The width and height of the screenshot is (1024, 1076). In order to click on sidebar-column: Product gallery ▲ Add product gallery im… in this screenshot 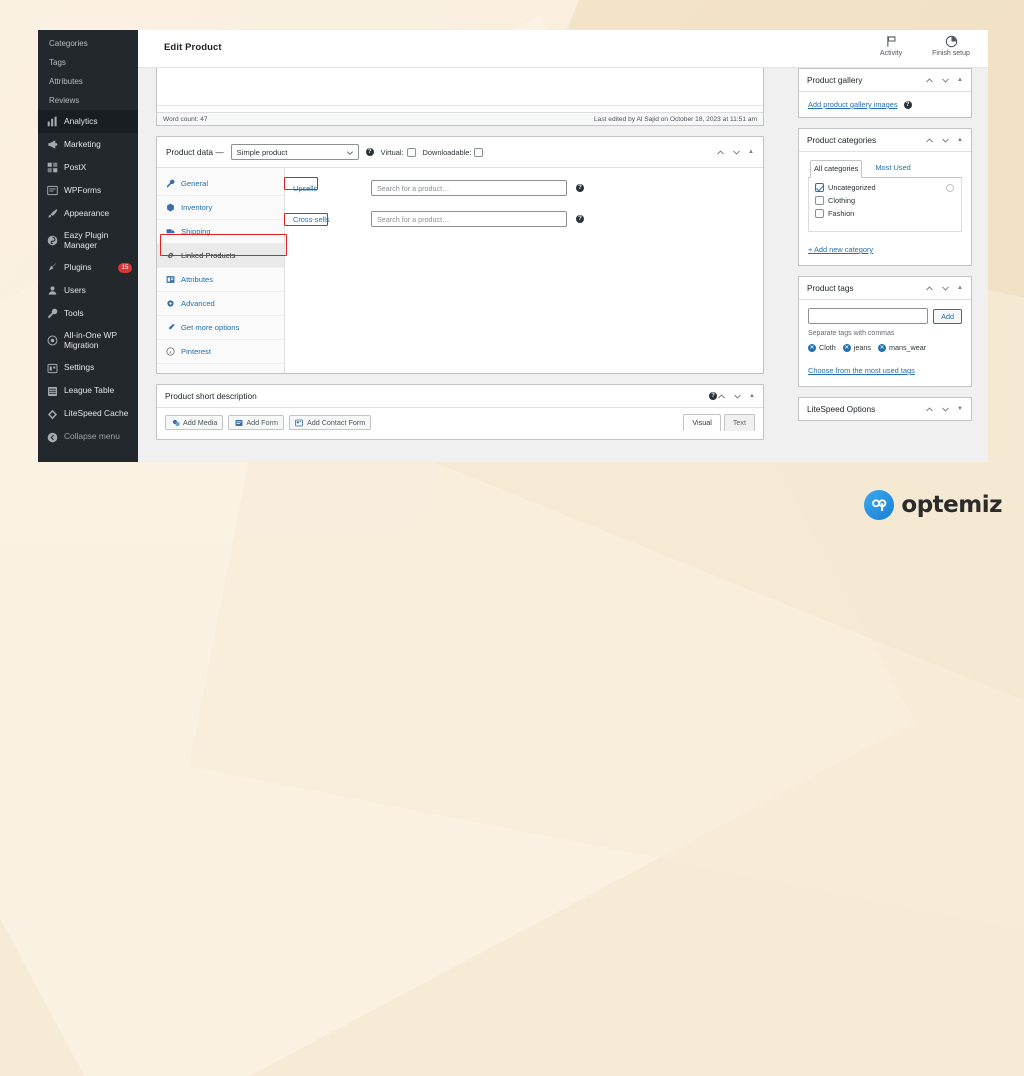, I will do `click(885, 249)`.